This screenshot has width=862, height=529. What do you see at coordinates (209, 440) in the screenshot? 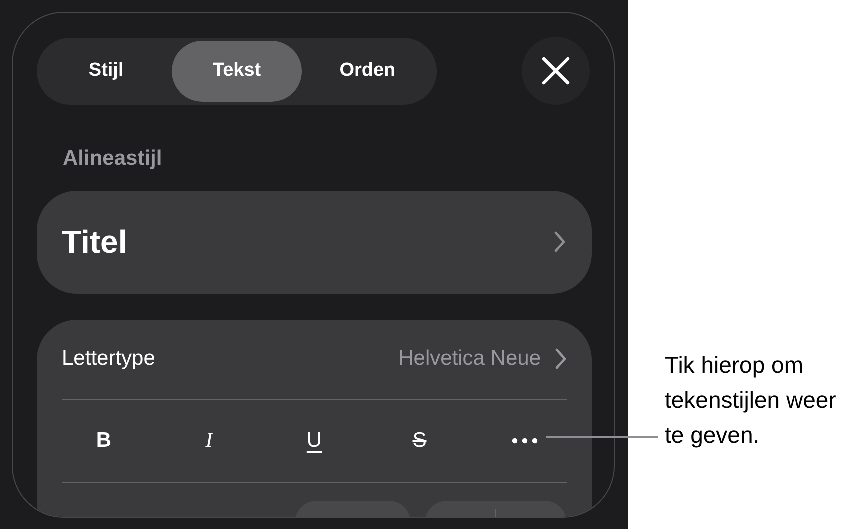
I see `italic-button: I` at bounding box center [209, 440].